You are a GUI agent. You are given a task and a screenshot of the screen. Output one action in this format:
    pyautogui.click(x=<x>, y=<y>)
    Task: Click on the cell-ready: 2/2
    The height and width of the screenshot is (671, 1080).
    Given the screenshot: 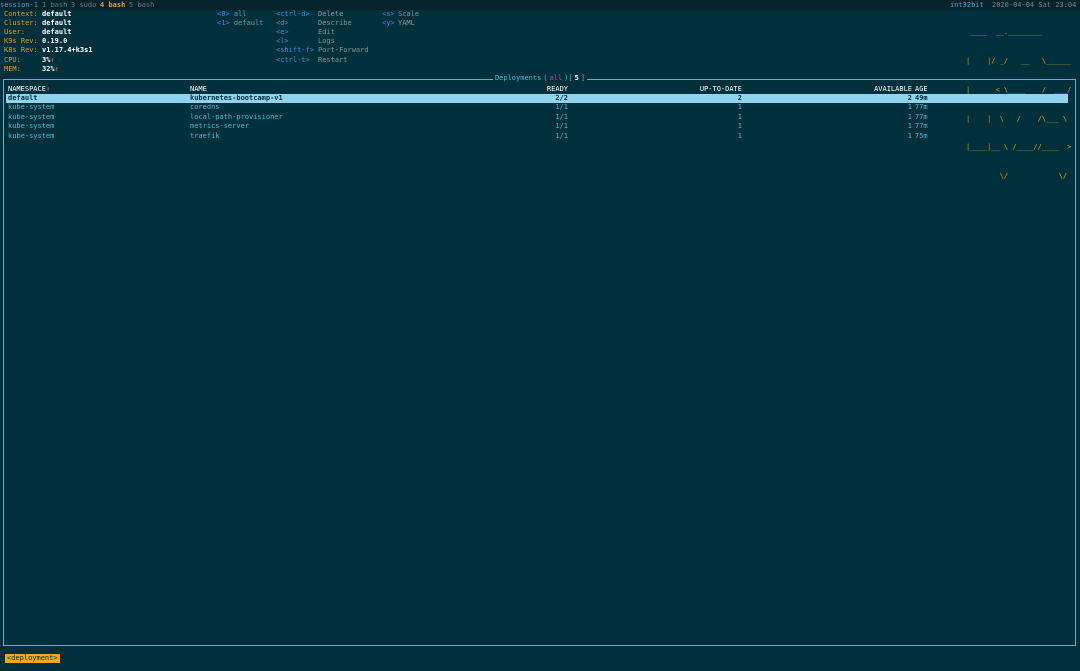 What is the action you would take?
    pyautogui.click(x=561, y=97)
    